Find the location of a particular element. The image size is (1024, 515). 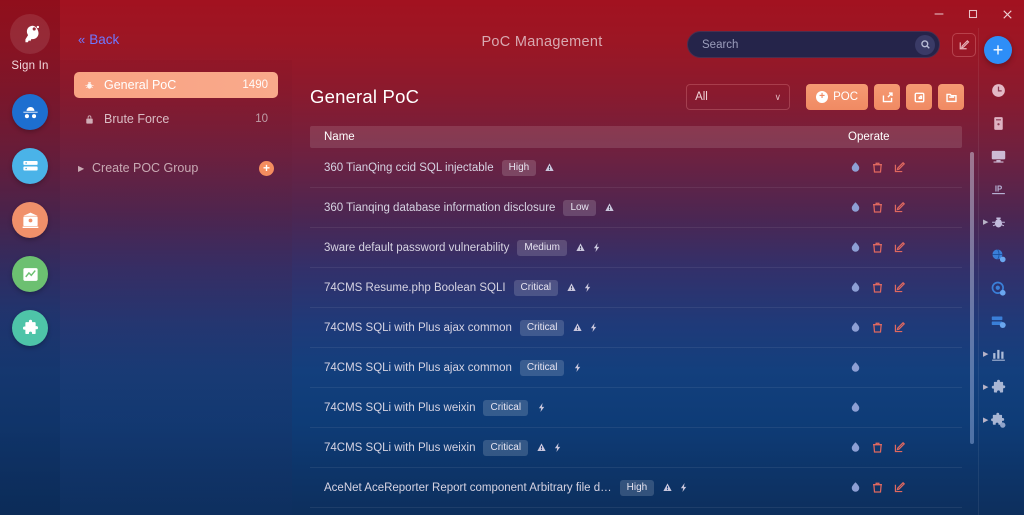

sidebar-item-general-poc: General PoC 1490 is located at coordinates (176, 85).